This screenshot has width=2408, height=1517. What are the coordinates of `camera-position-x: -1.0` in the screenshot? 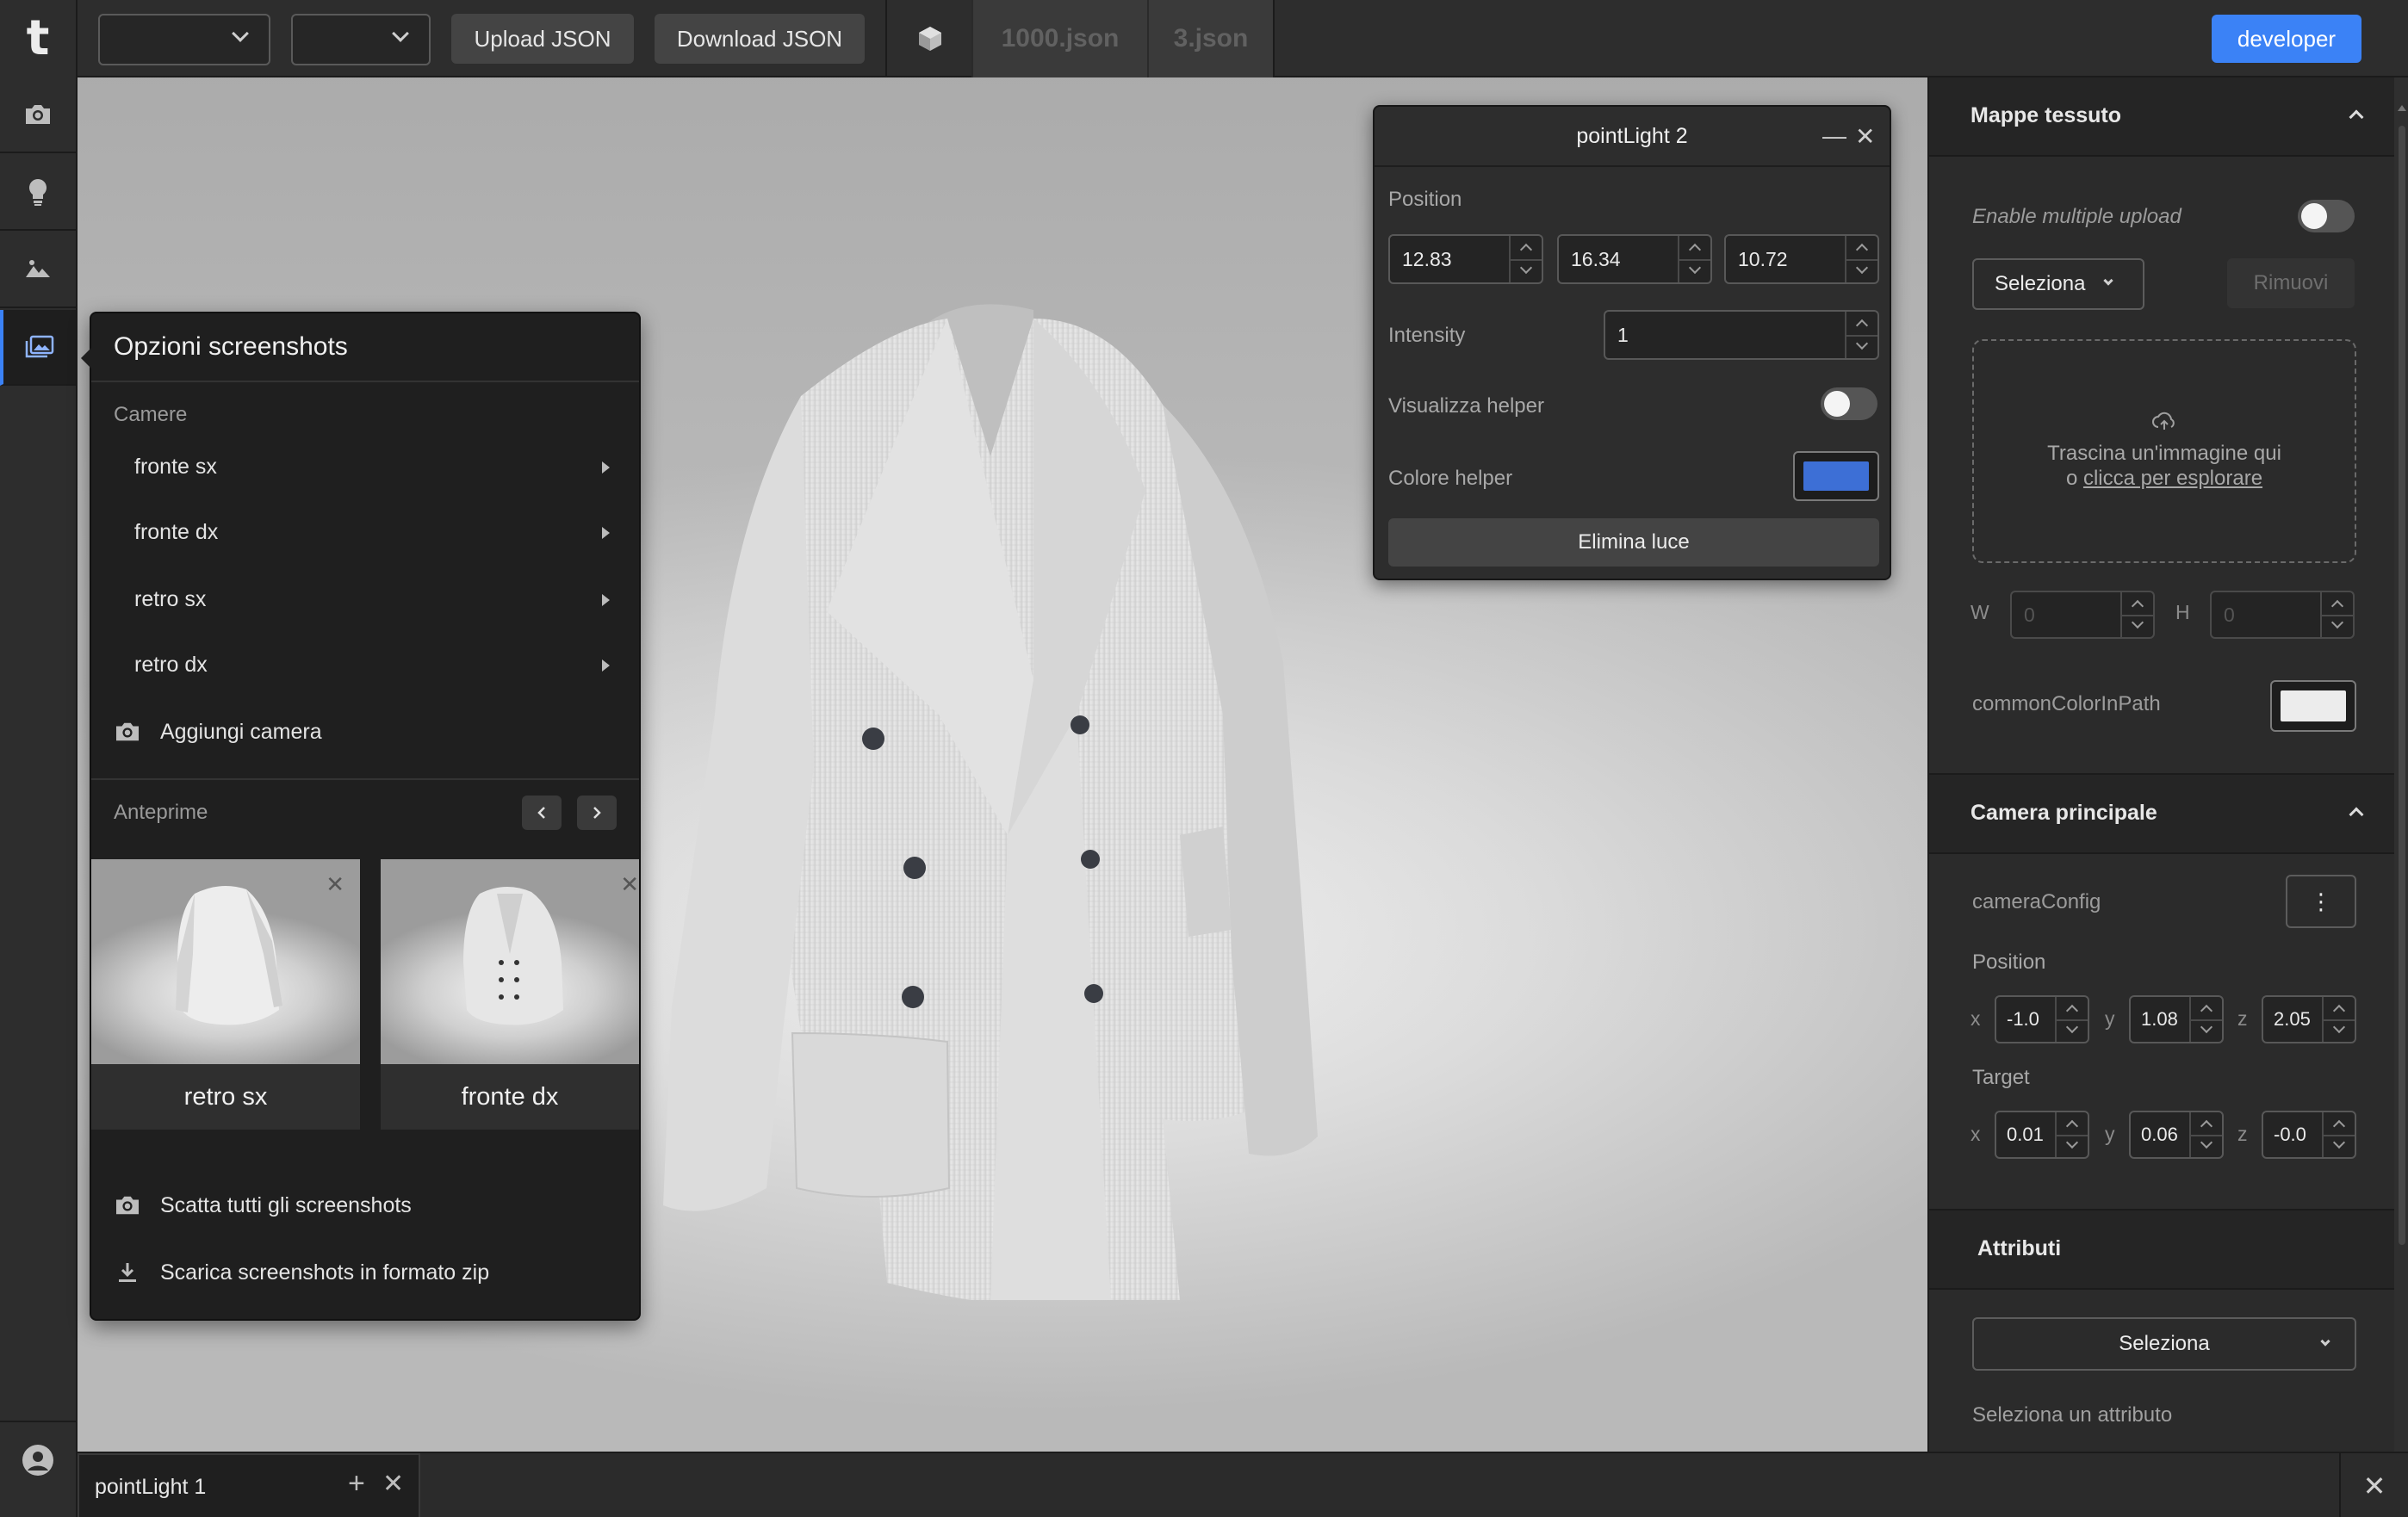 It's located at (2042, 1019).